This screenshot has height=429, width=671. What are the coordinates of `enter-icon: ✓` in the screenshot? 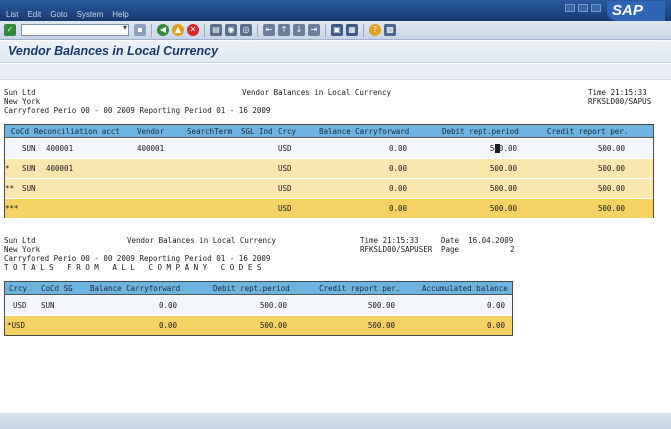 It's located at (10, 30).